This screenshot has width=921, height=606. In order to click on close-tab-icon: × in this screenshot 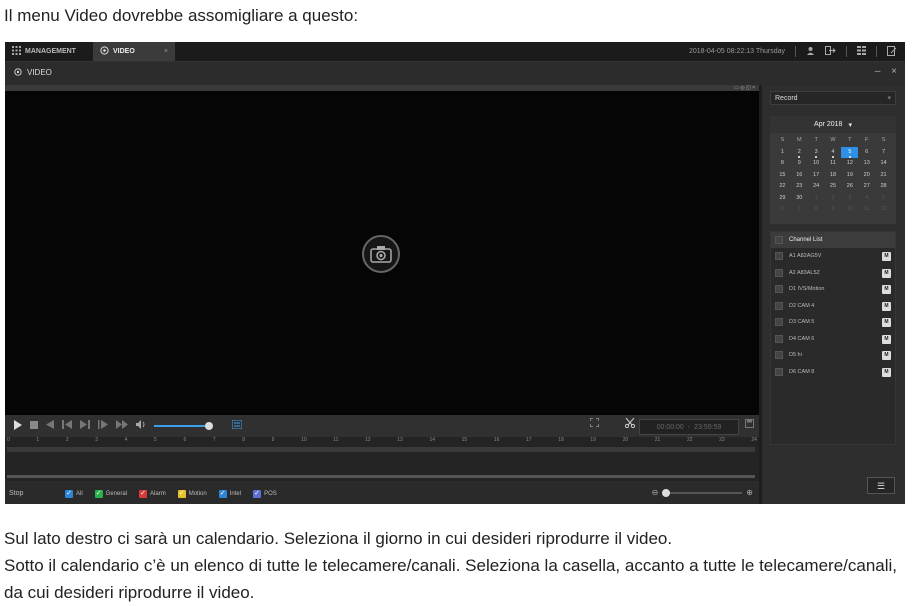, I will do `click(166, 51)`.